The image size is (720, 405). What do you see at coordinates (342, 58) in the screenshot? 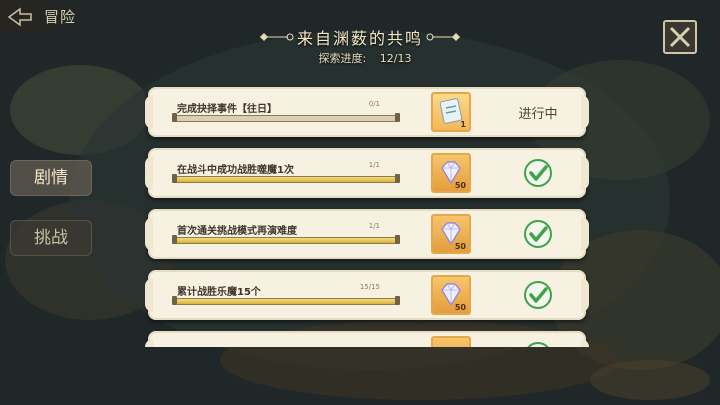
I see `progress-label: 探索进度:` at bounding box center [342, 58].